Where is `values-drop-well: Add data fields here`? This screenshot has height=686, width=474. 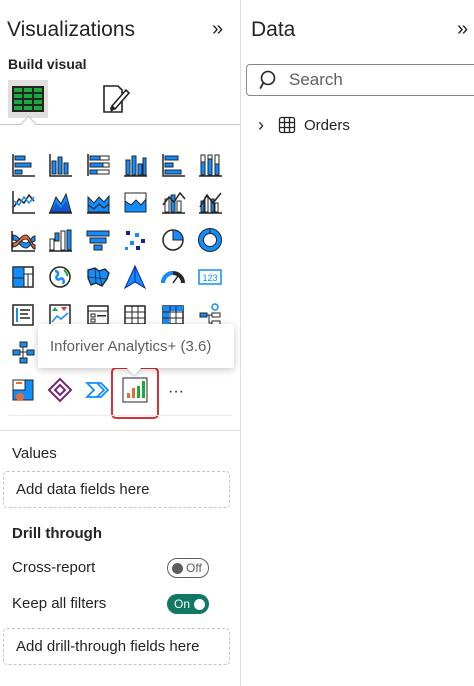 values-drop-well: Add data fields here is located at coordinates (116, 489).